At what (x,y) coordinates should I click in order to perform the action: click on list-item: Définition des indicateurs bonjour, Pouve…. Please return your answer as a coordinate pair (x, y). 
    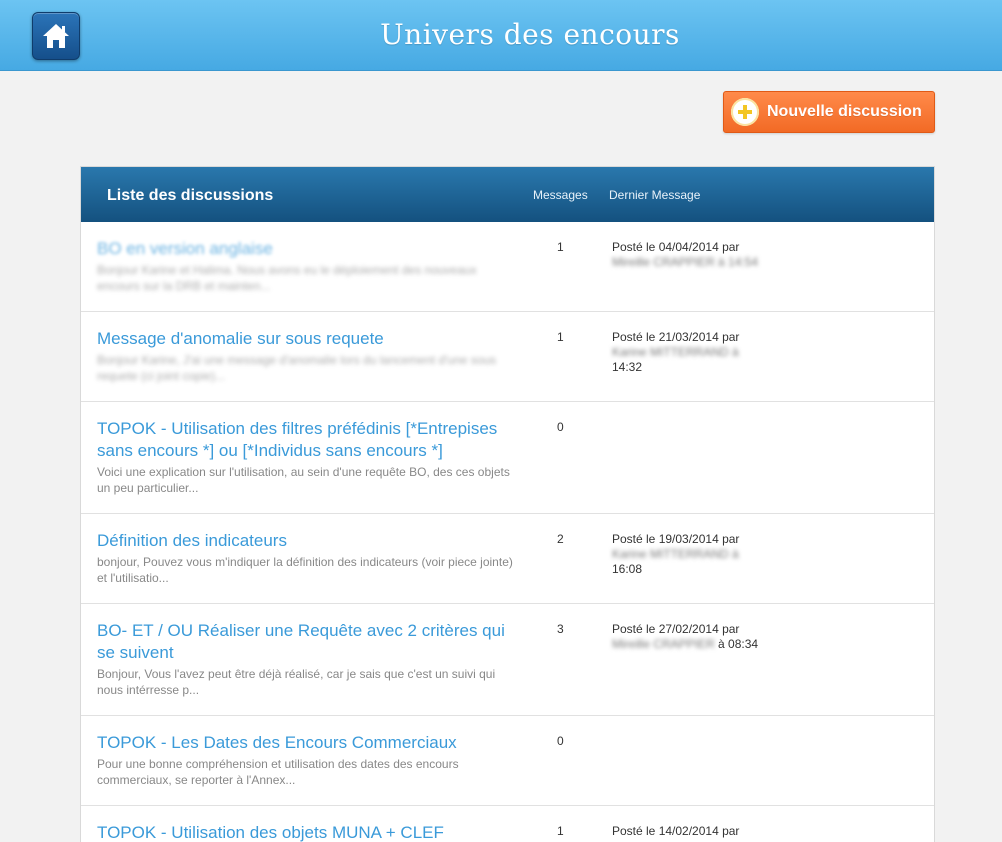
    Looking at the image, I should click on (507, 559).